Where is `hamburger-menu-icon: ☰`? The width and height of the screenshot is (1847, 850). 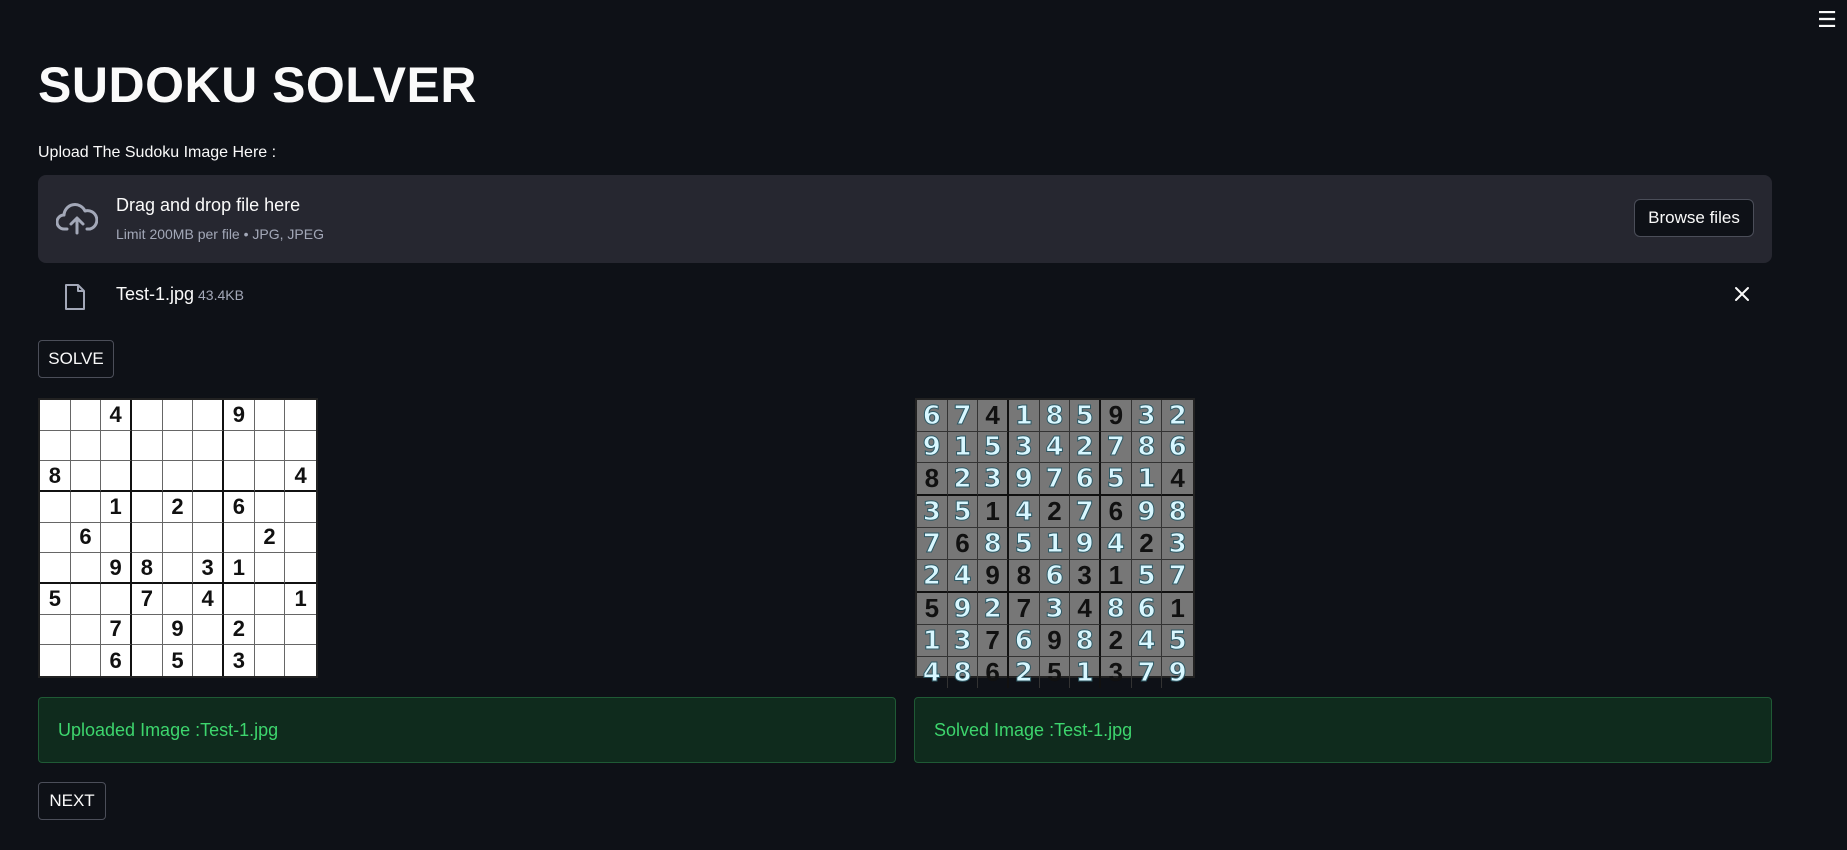 hamburger-menu-icon: ☰ is located at coordinates (1827, 21).